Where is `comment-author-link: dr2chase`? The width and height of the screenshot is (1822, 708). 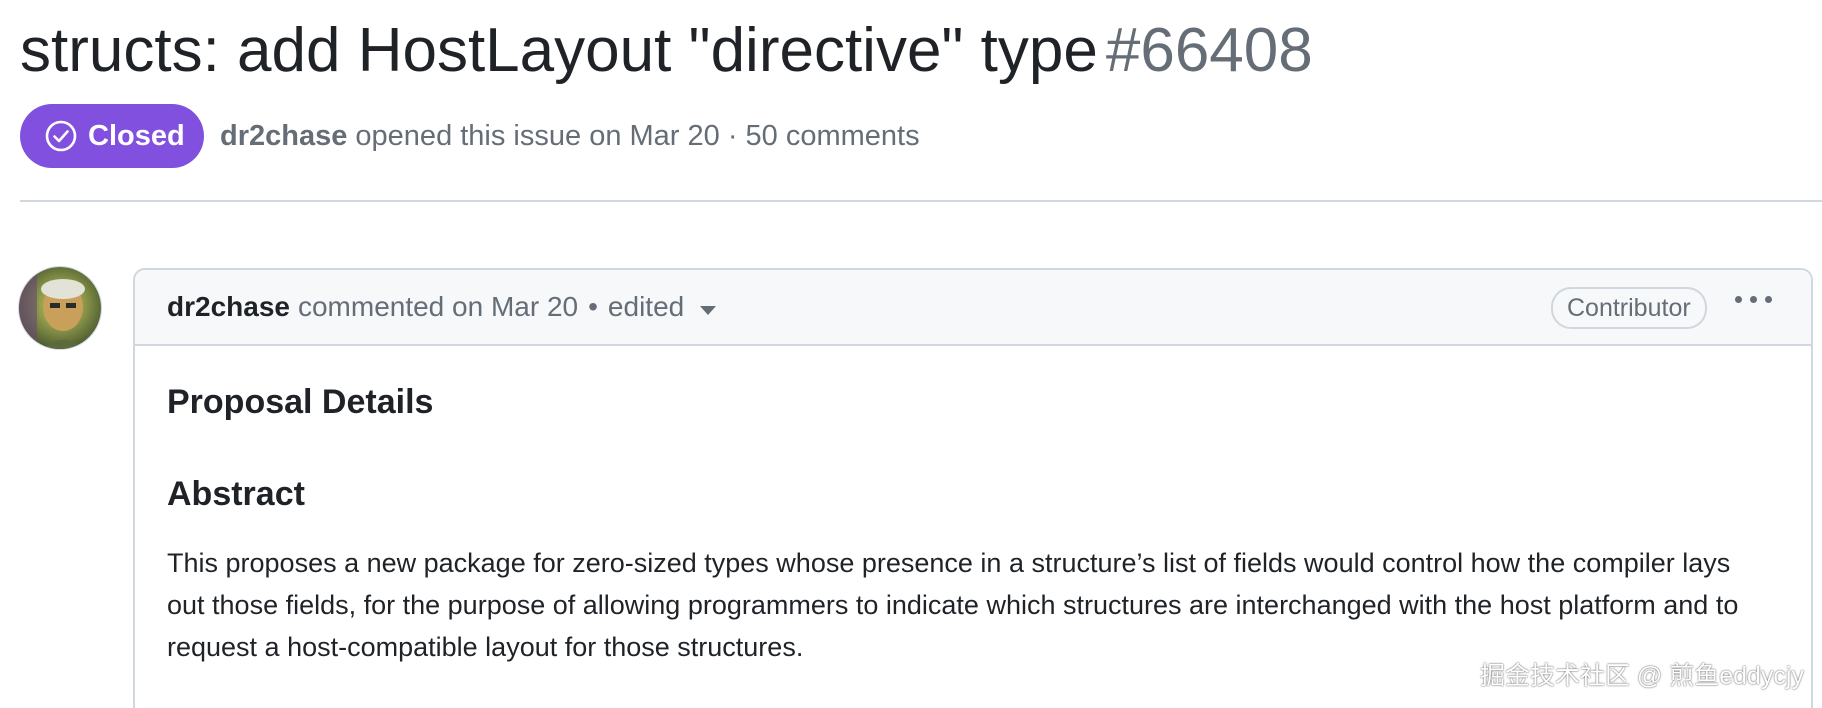
comment-author-link: dr2chase is located at coordinates (228, 307).